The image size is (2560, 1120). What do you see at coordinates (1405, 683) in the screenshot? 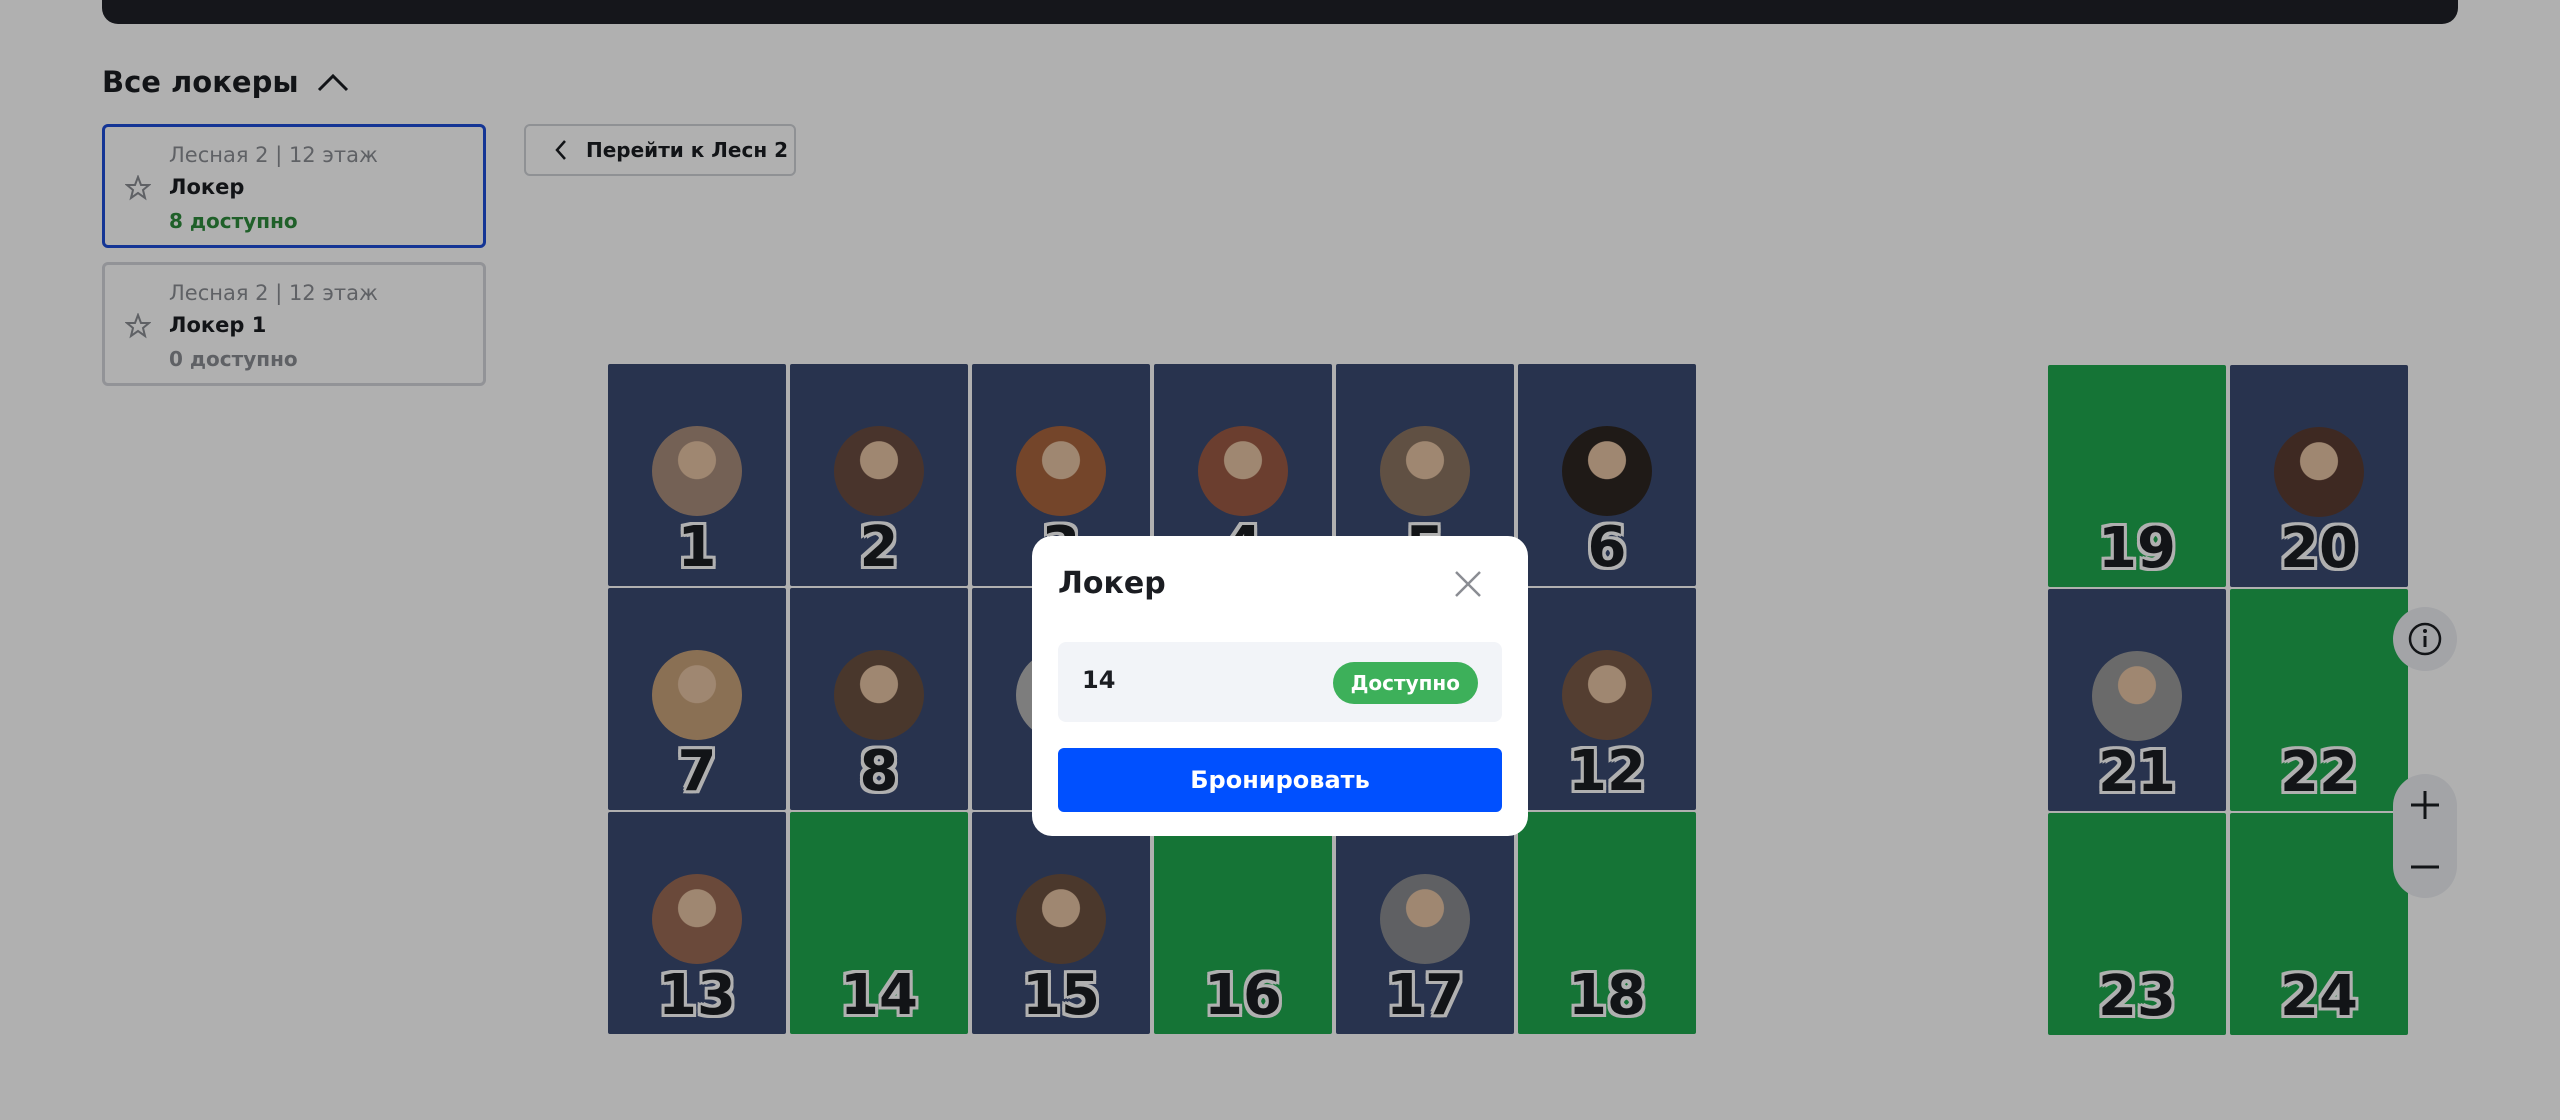
I see `status-badge: Доступно` at bounding box center [1405, 683].